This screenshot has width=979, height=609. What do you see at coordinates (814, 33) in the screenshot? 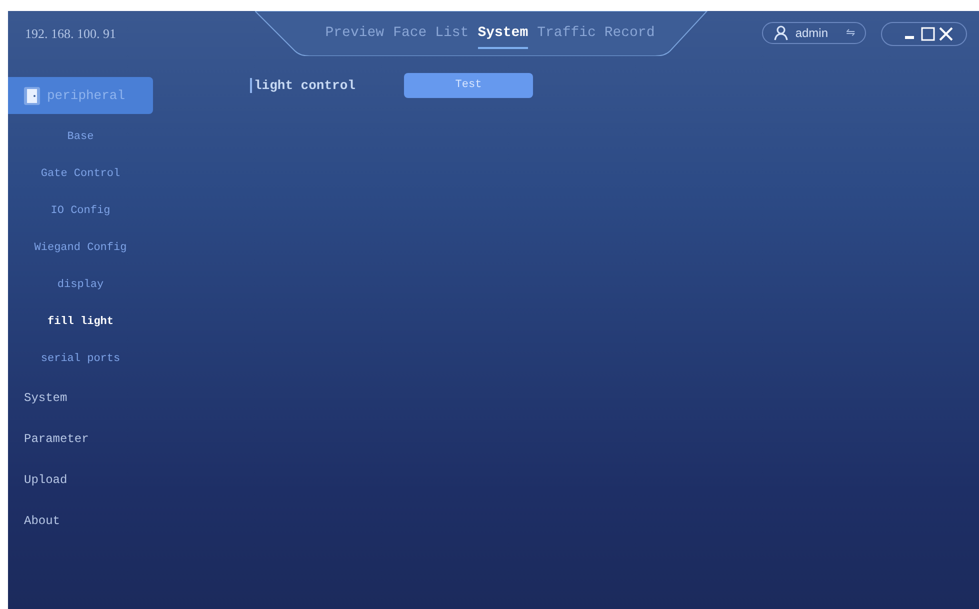
I see `user-button: admin ⇋` at bounding box center [814, 33].